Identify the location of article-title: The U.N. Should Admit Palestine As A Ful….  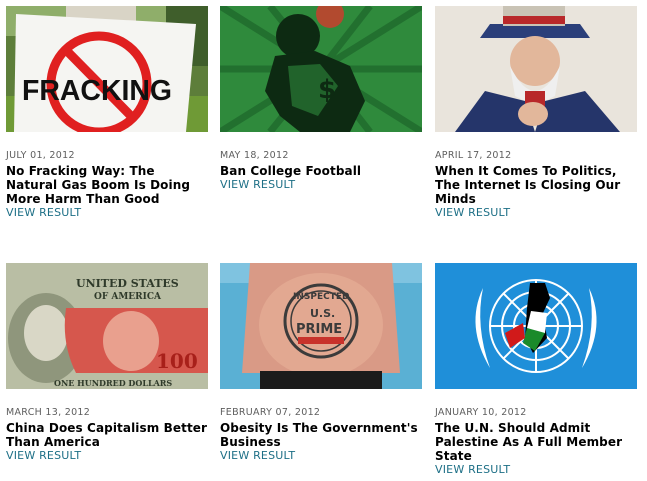
(536, 442).